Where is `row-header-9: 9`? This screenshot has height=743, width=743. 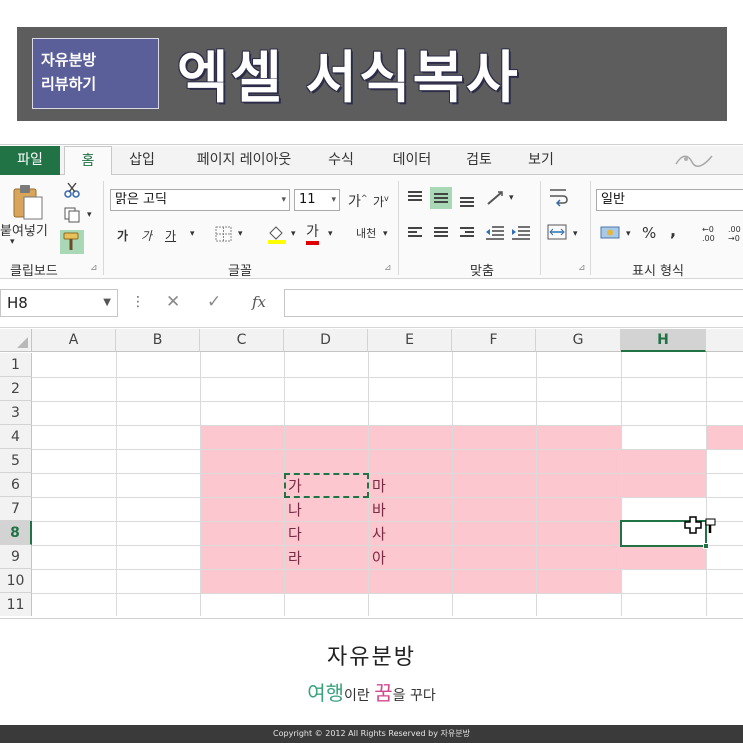 row-header-9: 9 is located at coordinates (16, 557).